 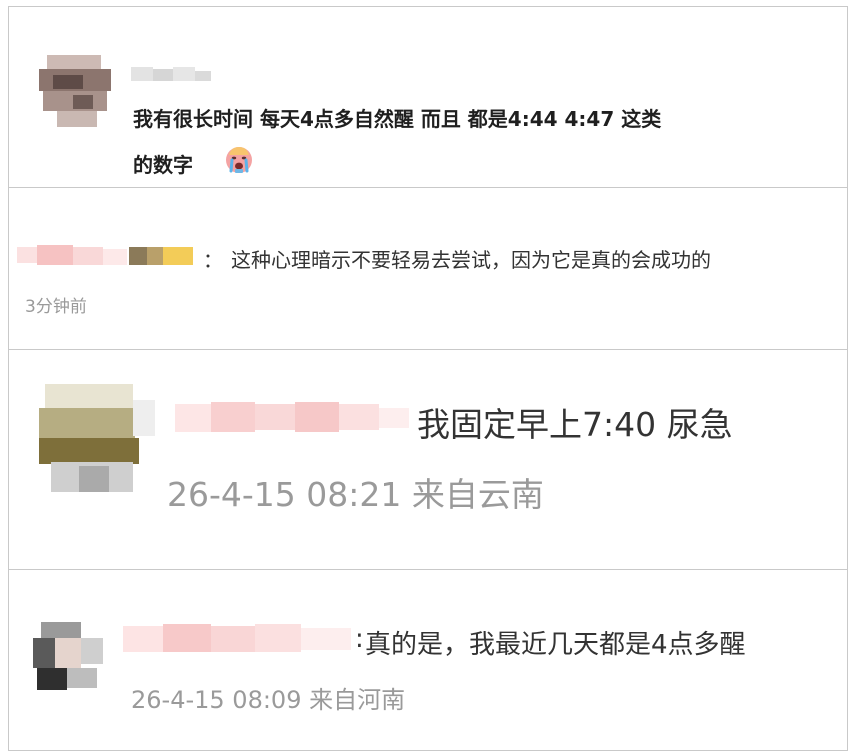 What do you see at coordinates (471, 260) in the screenshot?
I see `comment-text: 这种心理暗示不要轻易去尝试，因为它是真的会成功的` at bounding box center [471, 260].